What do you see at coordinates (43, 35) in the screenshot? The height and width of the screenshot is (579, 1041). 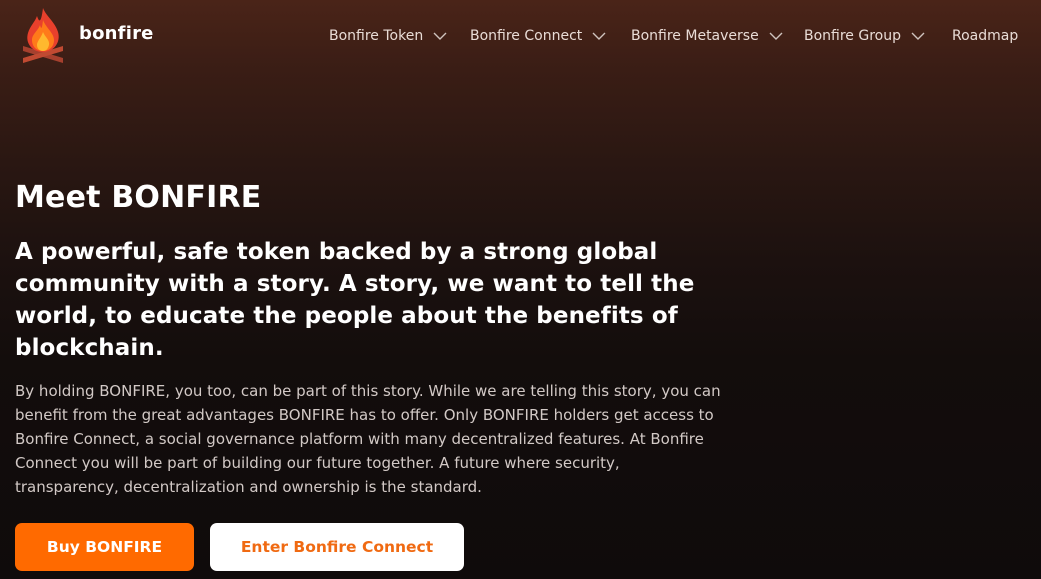 I see `bonfire-flame-logo-icon` at bounding box center [43, 35].